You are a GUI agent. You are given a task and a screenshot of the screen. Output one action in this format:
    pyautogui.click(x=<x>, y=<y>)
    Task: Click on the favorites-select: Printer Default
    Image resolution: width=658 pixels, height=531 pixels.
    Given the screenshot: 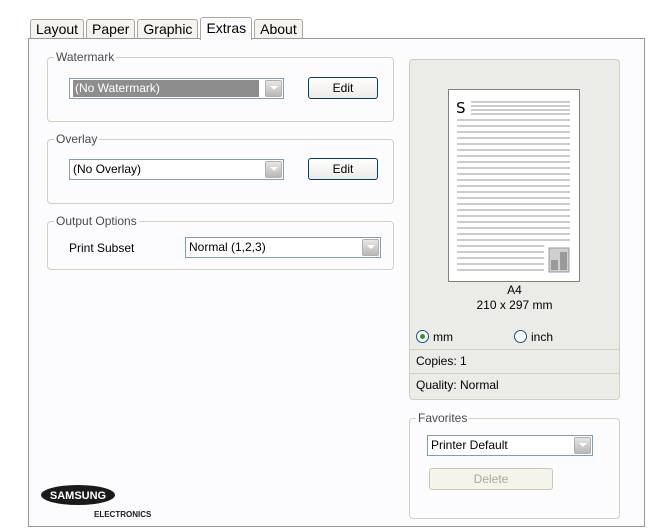 What is the action you would take?
    pyautogui.click(x=510, y=445)
    